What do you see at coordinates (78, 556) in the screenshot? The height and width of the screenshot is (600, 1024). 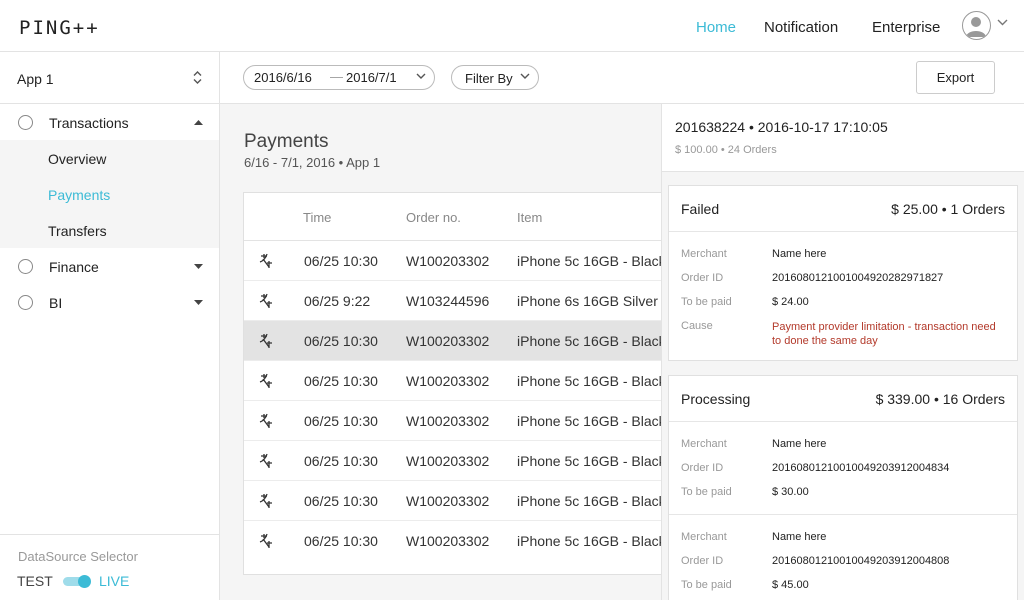 I see `datasource-title: DataSource Selector` at bounding box center [78, 556].